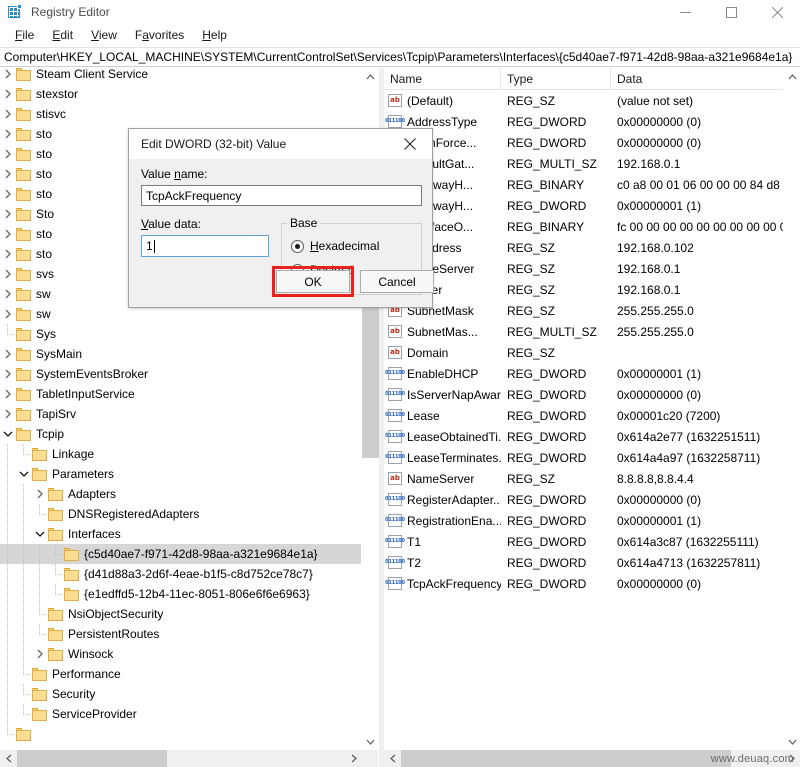 The image size is (800, 767). Describe the element at coordinates (181, 674) in the screenshot. I see `tree-item: Performance` at that location.